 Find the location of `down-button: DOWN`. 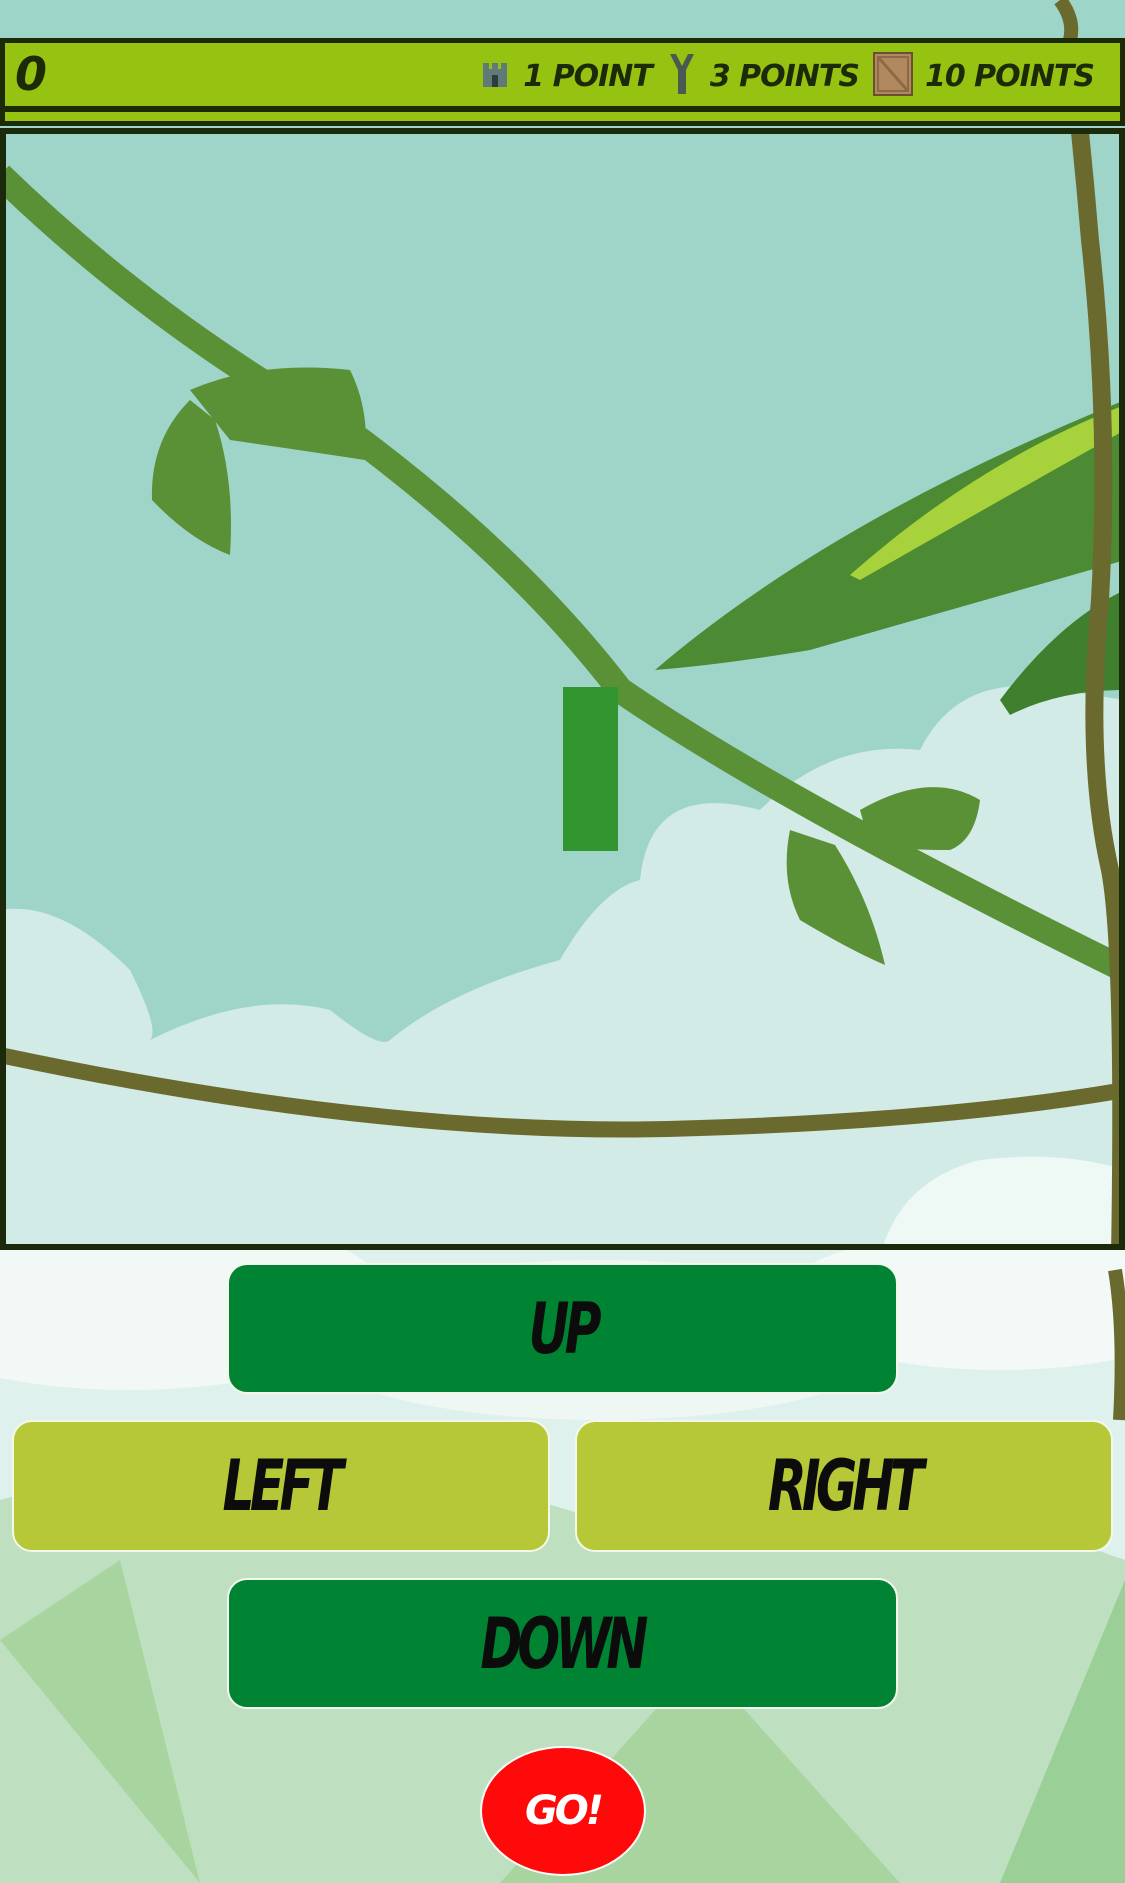

down-button: DOWN is located at coordinates (562, 1643).